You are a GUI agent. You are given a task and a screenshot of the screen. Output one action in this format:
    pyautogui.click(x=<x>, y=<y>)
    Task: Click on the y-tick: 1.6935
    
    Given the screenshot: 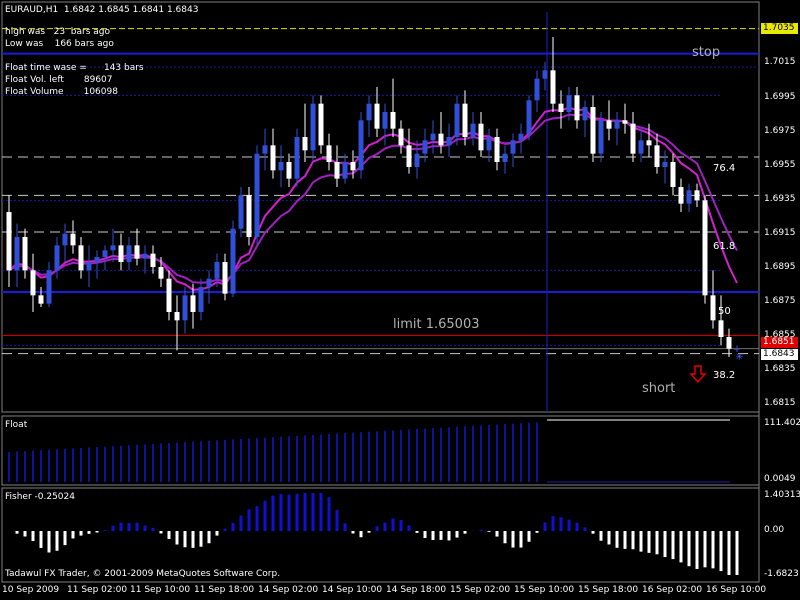 What is the action you would take?
    pyautogui.click(x=780, y=199)
    